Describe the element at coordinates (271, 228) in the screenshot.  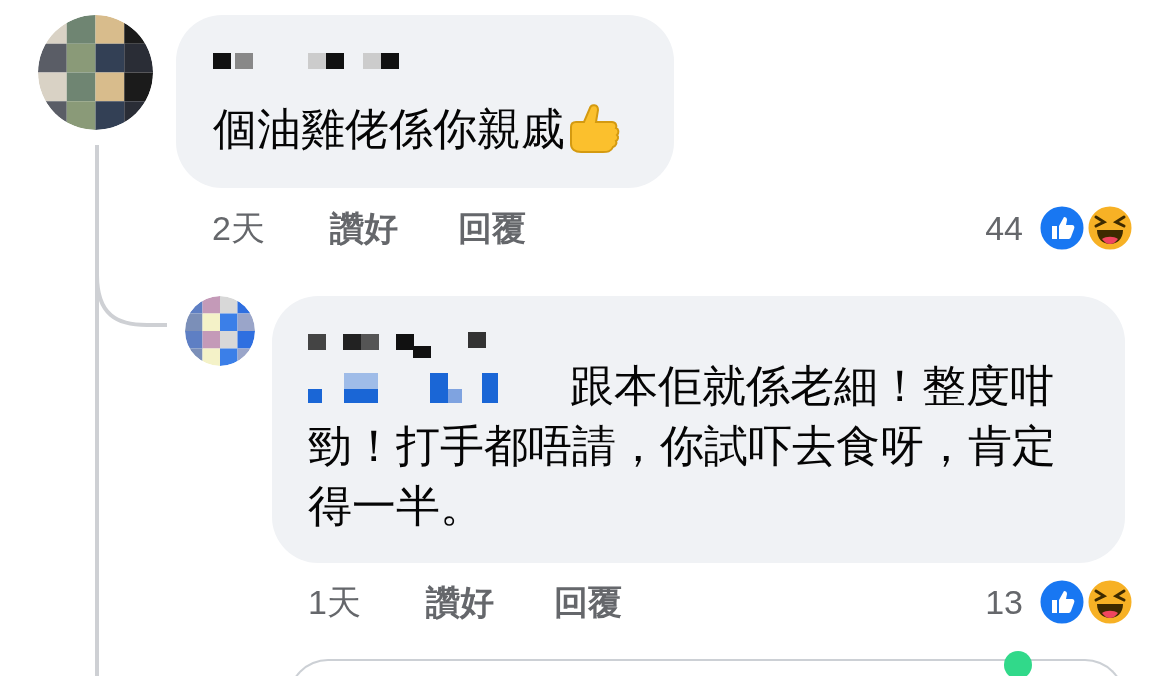
I see `comment-time: 2天` at that location.